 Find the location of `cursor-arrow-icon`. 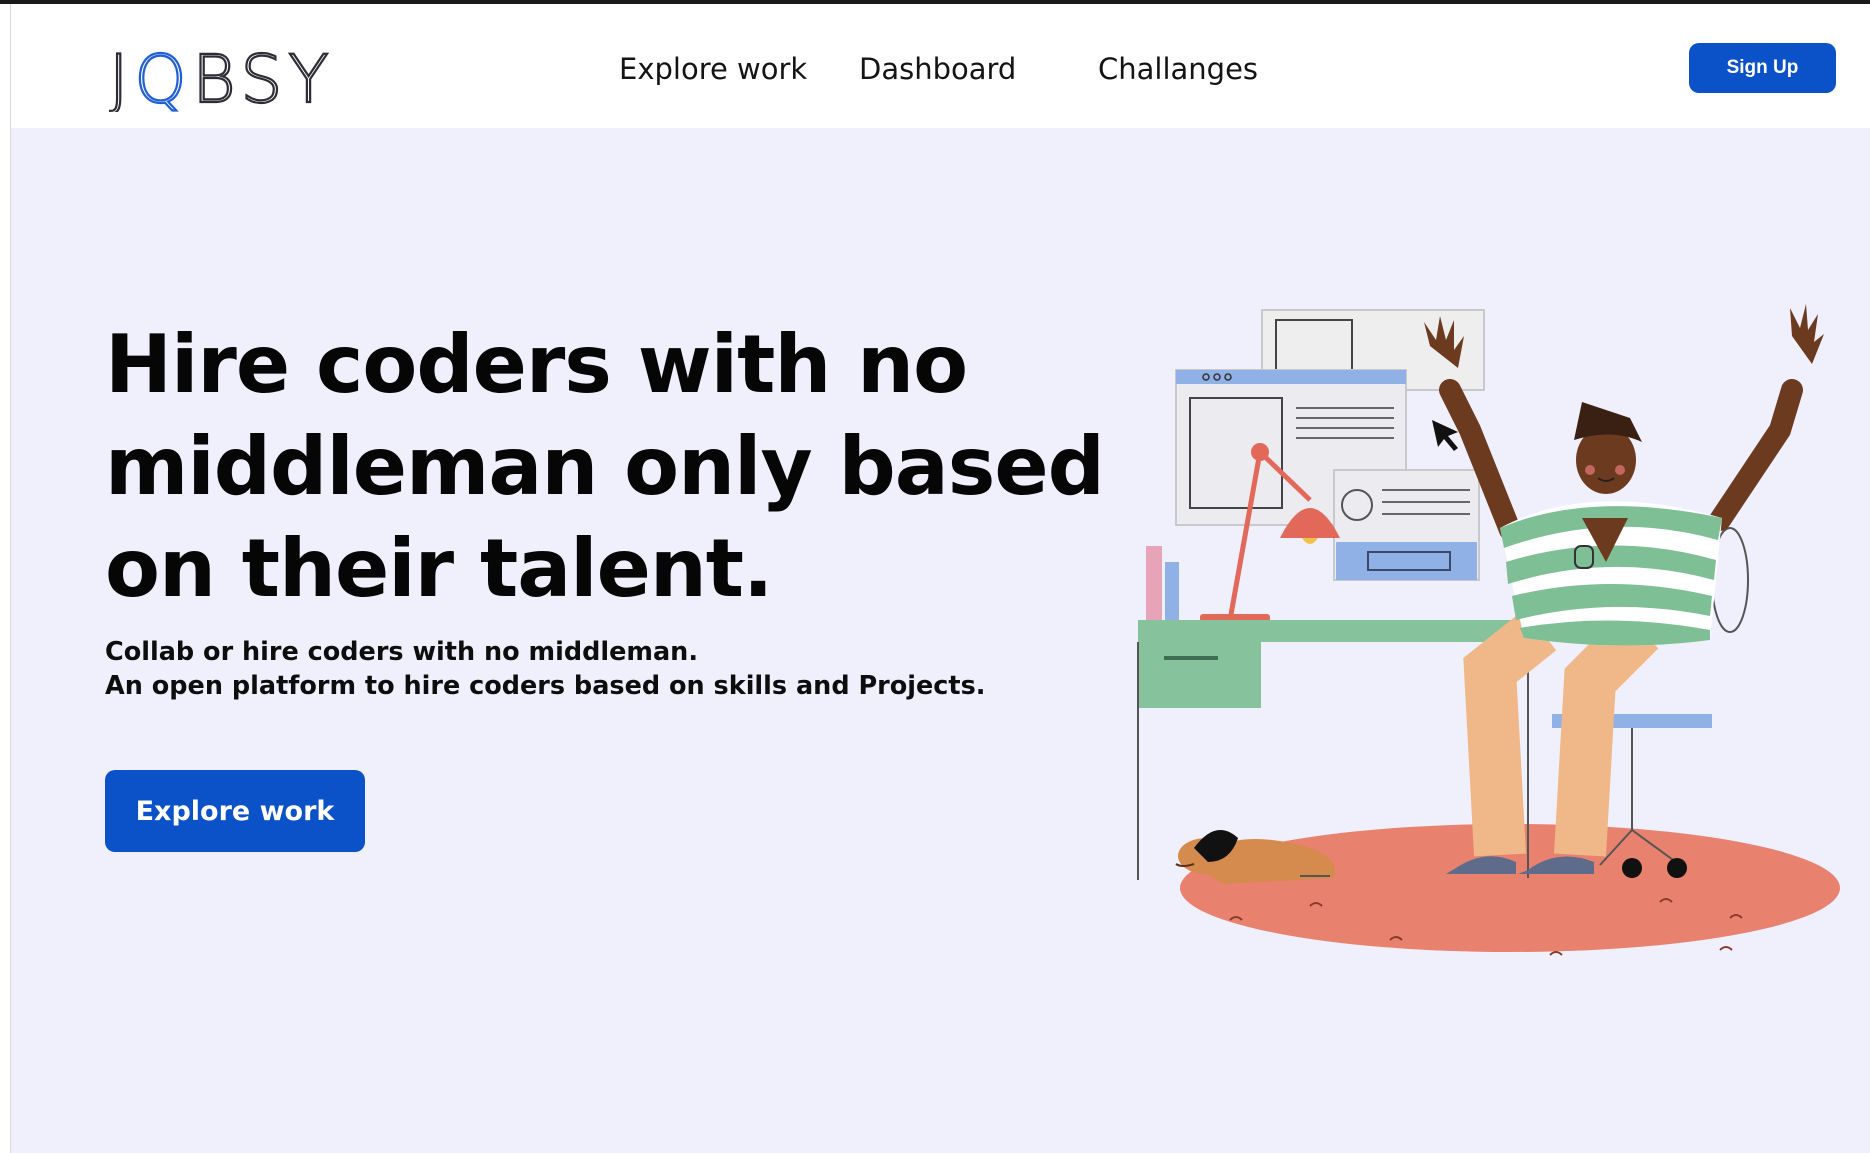

cursor-arrow-icon is located at coordinates (1445, 435).